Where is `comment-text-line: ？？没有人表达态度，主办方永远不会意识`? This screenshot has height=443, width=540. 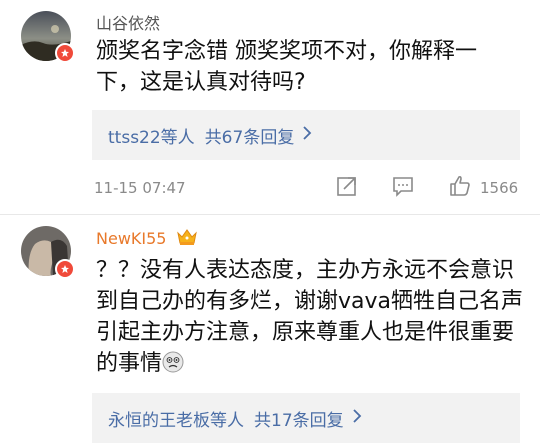
comment-text-line: ？？没有人表达态度，主办方永远不会意识 is located at coordinates (305, 270).